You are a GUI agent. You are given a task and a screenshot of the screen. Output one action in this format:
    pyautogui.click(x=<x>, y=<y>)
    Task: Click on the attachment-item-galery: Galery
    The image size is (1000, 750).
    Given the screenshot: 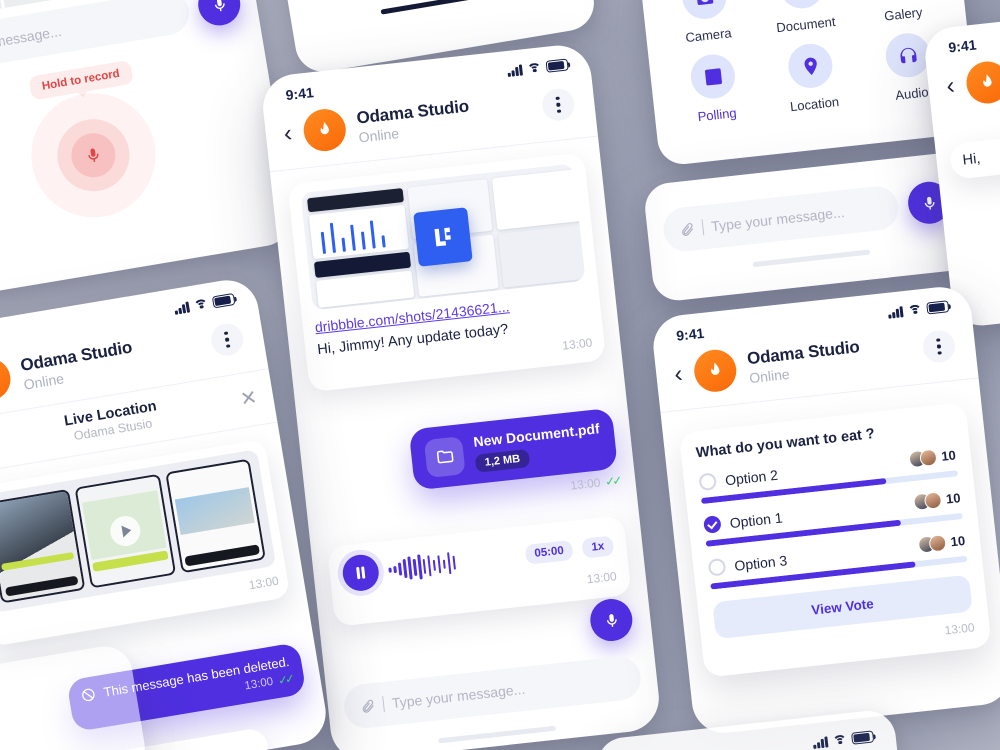 What is the action you would take?
    pyautogui.click(x=900, y=13)
    